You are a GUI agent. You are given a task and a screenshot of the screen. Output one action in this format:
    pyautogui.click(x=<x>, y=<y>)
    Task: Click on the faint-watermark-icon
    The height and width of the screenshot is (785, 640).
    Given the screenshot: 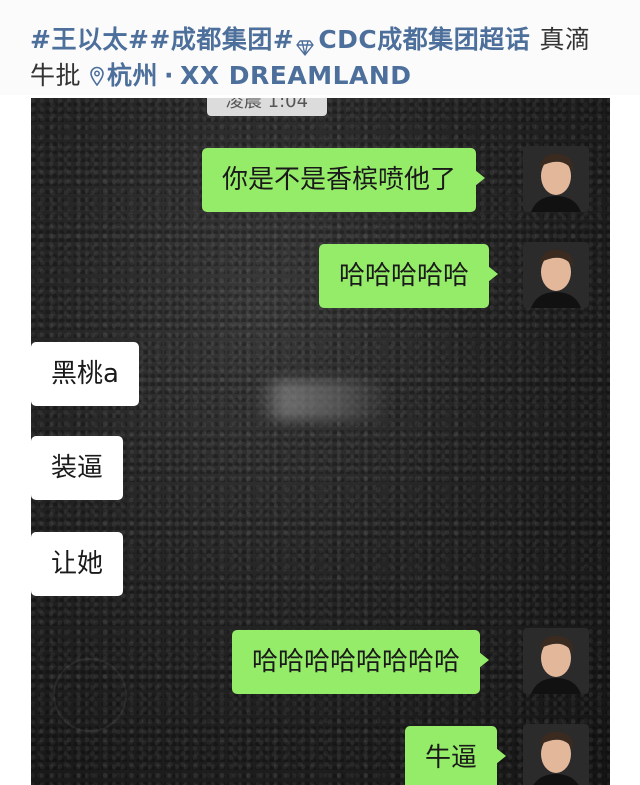 What is the action you would take?
    pyautogui.click(x=90, y=695)
    